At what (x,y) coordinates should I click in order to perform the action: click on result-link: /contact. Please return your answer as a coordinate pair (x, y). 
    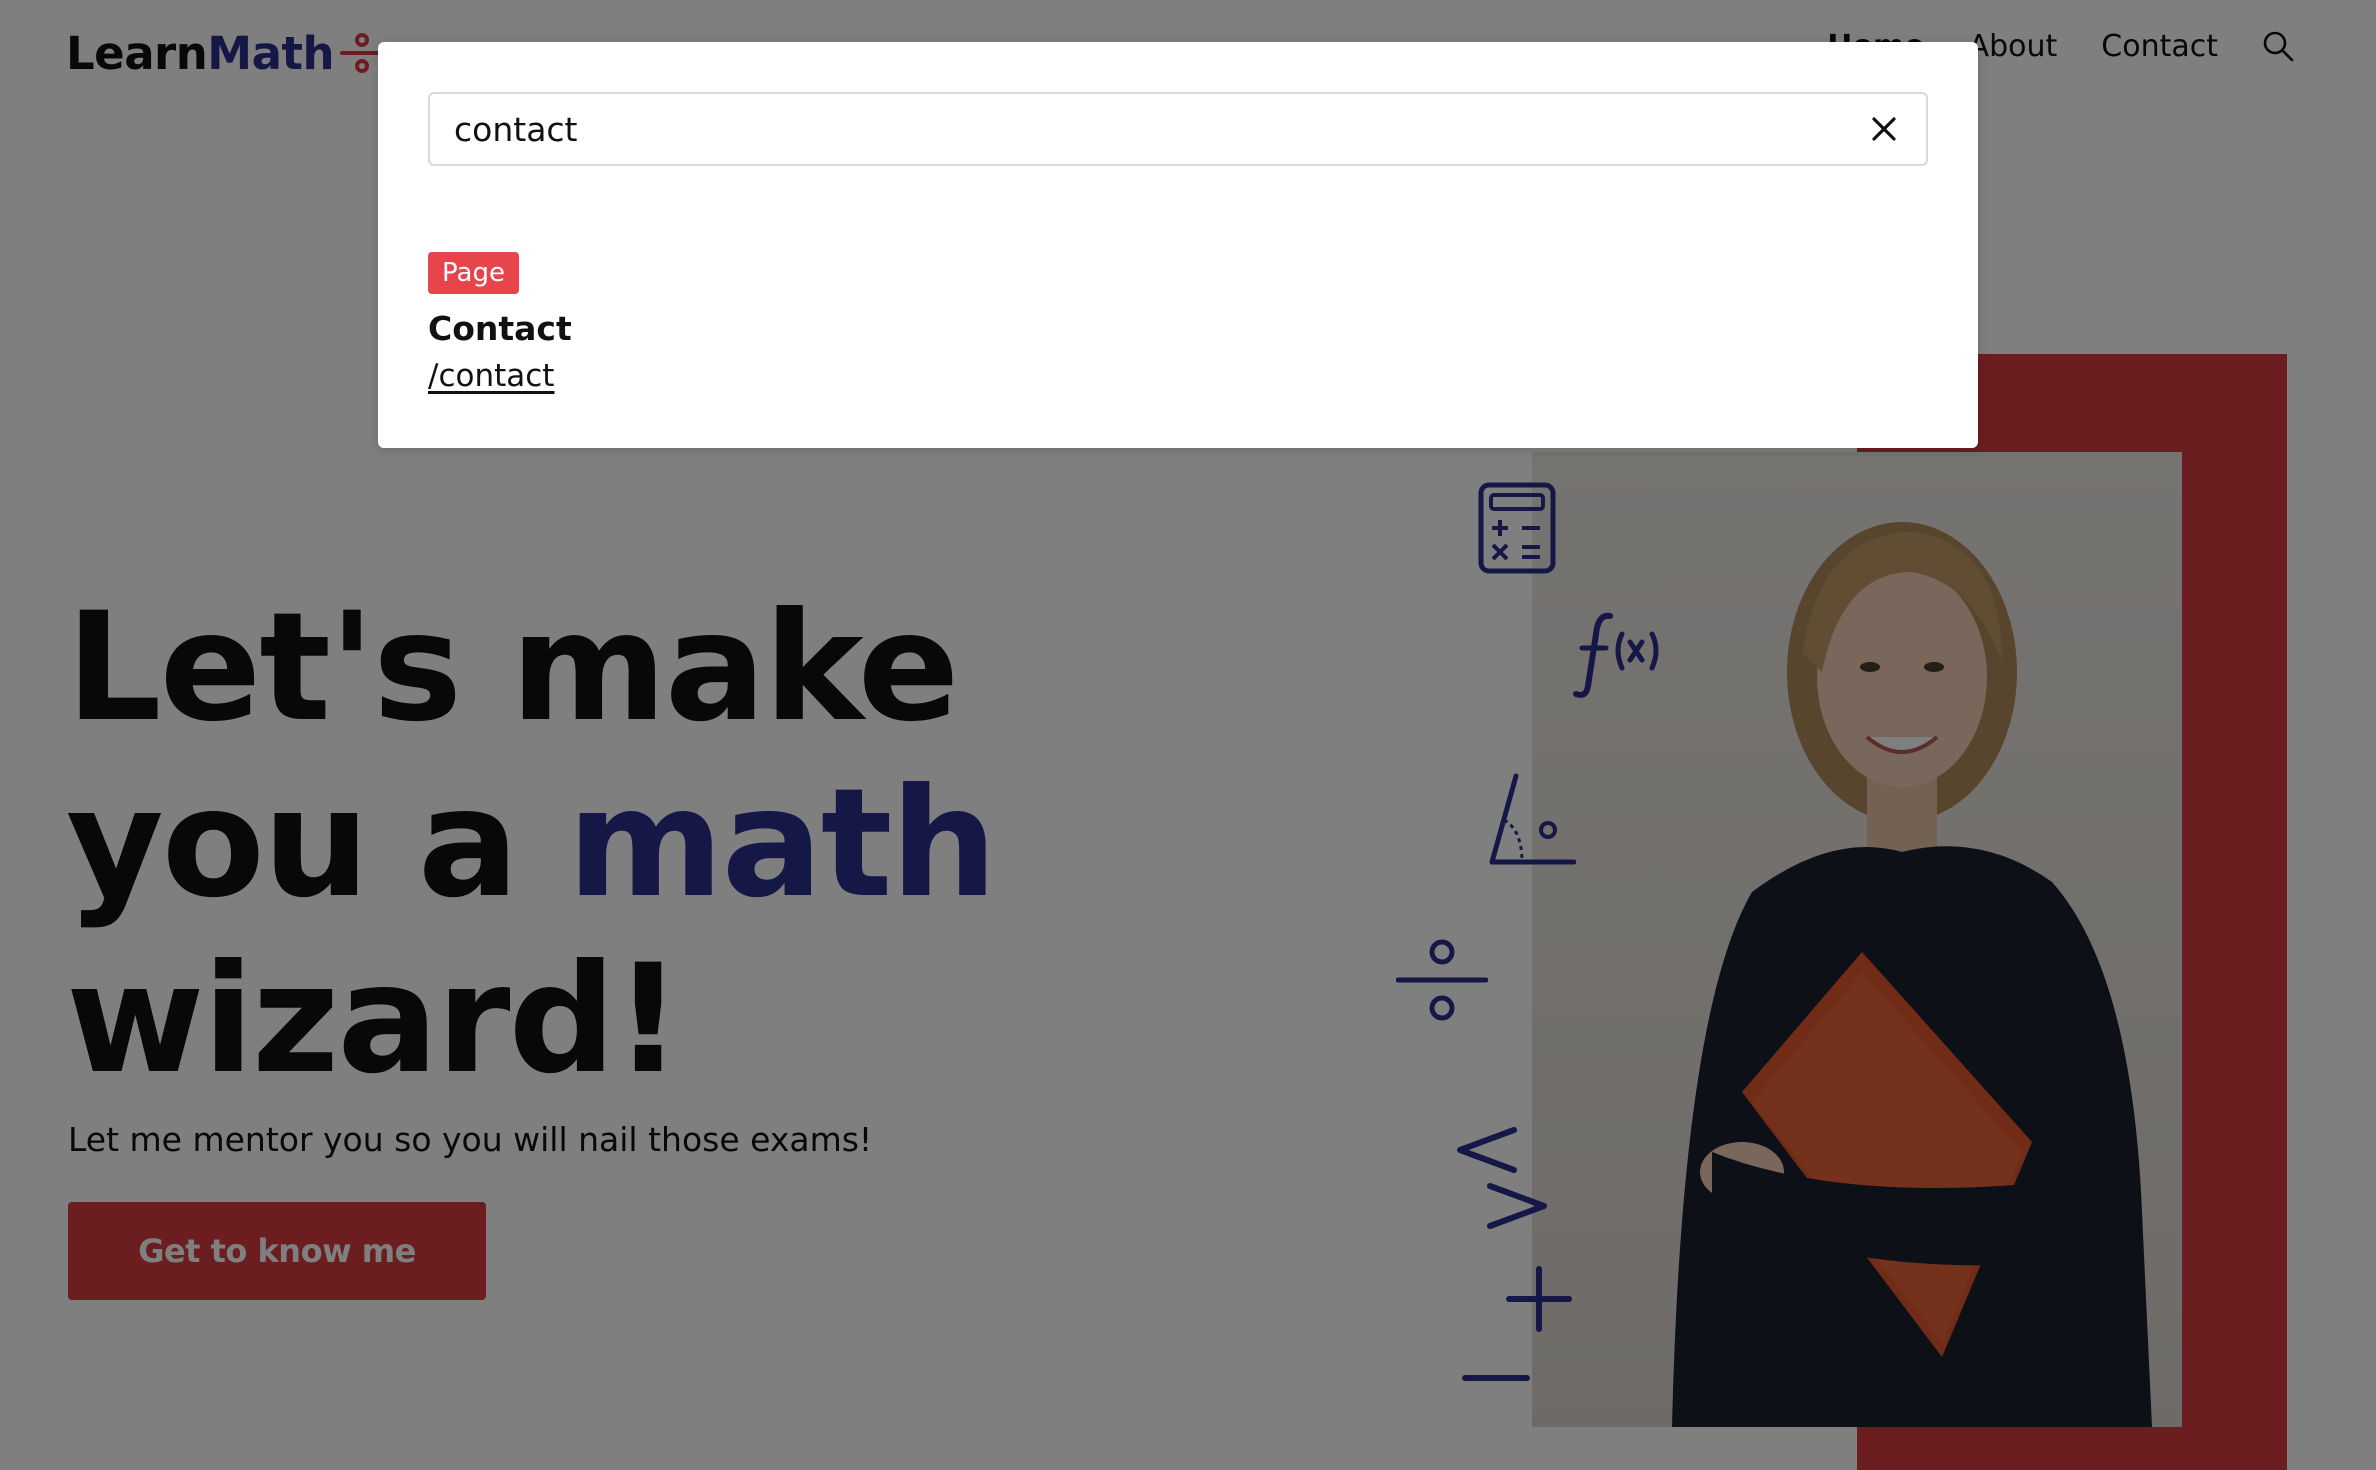
    Looking at the image, I should click on (491, 376).